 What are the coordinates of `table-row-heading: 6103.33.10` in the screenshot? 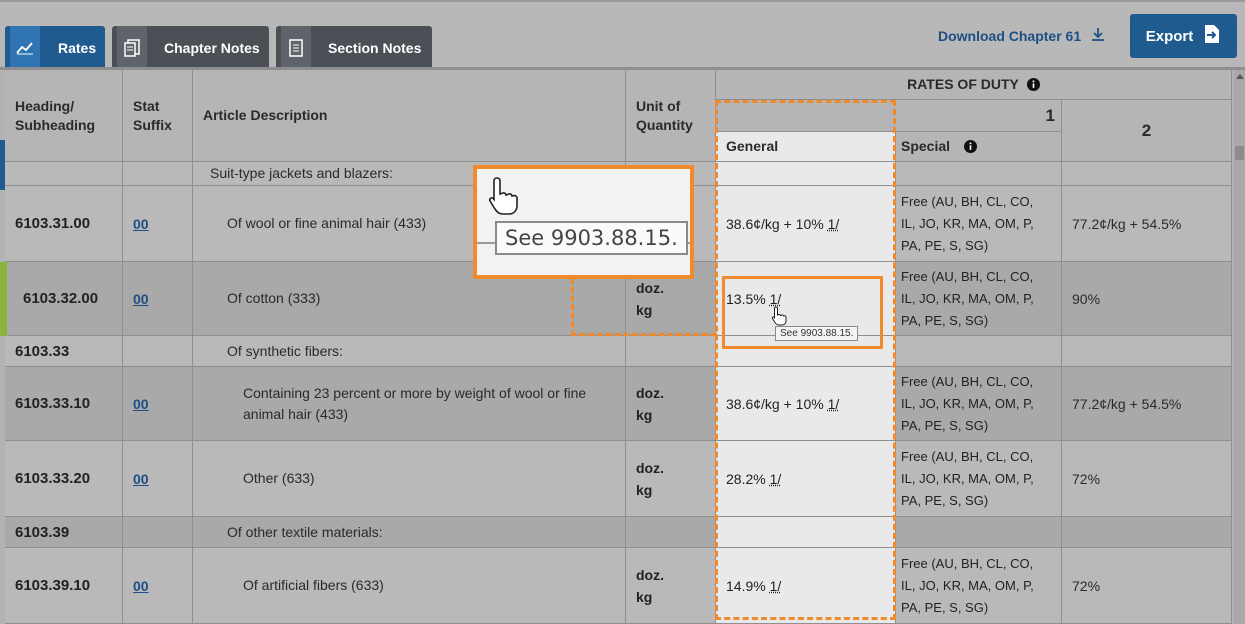 It's located at (64, 404).